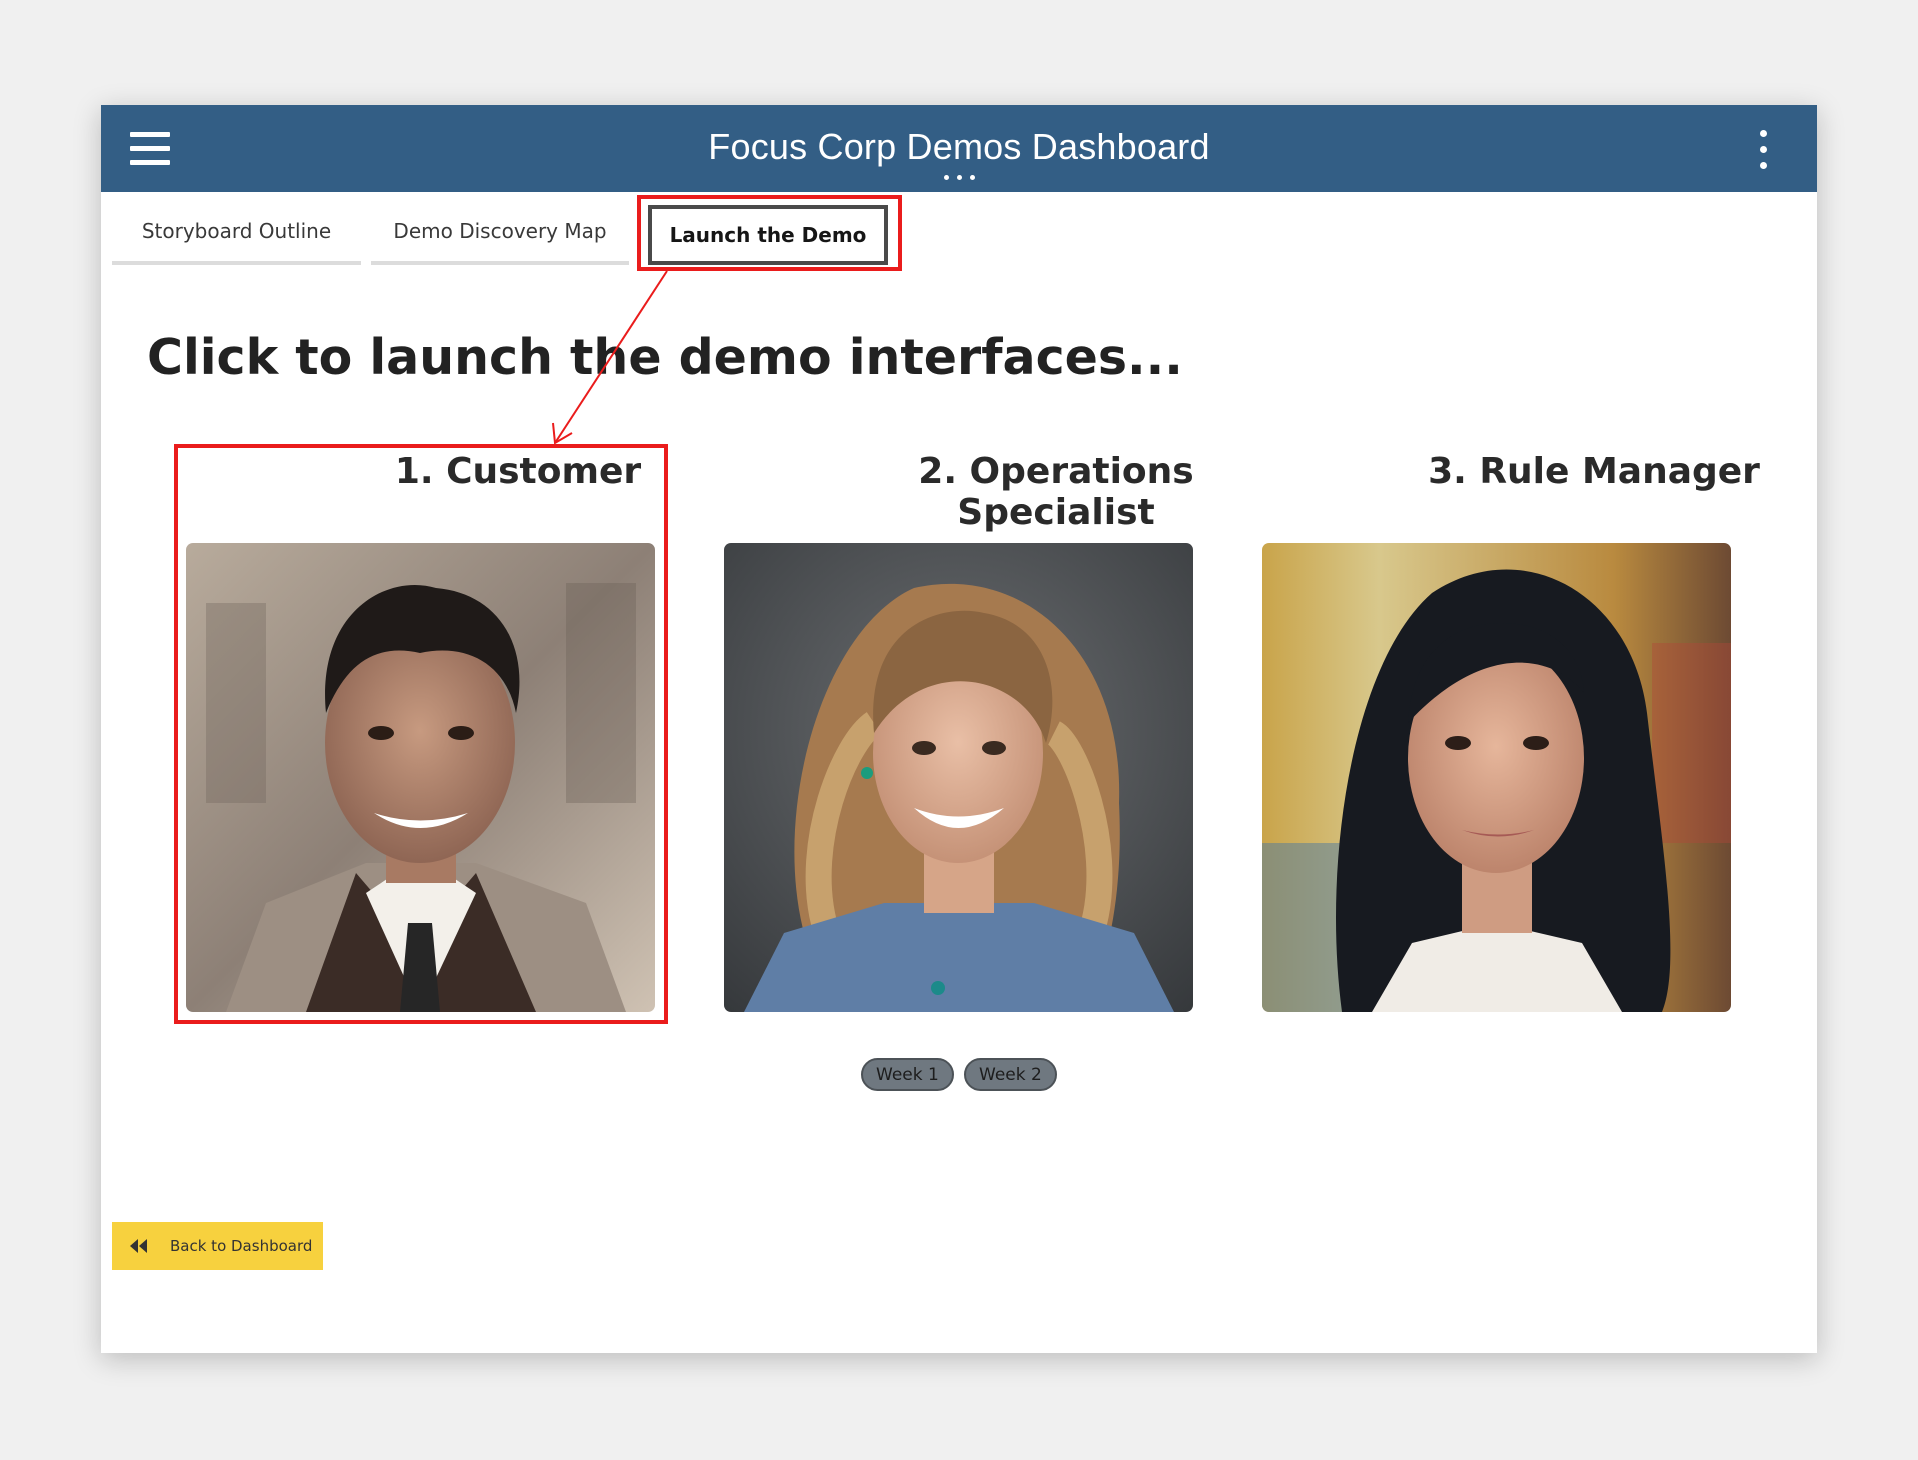  Describe the element at coordinates (1496, 777) in the screenshot. I see `rule-manager-portrait` at that location.